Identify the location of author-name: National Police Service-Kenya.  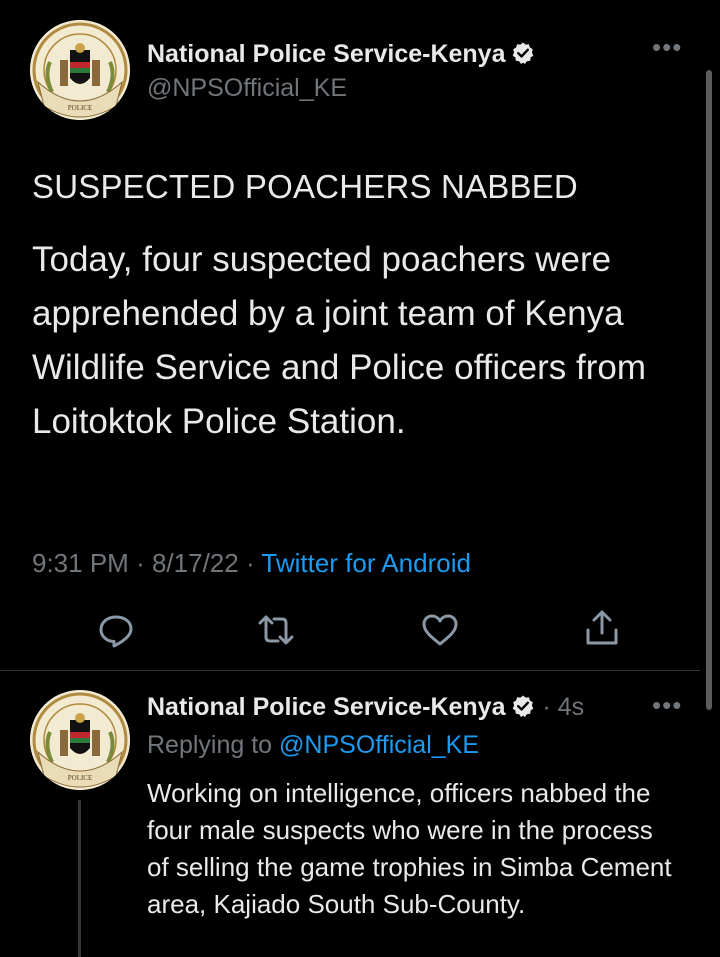
(326, 54).